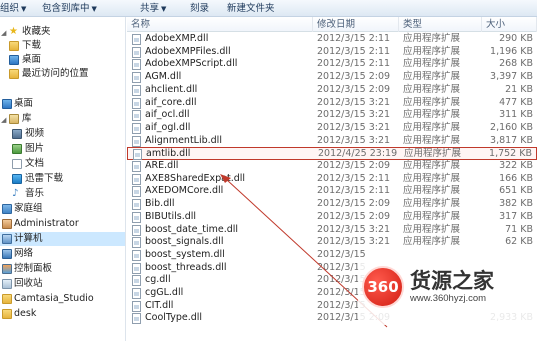 This screenshot has height=341, width=537. I want to click on organize-menu: 组织 ▼, so click(13, 8).